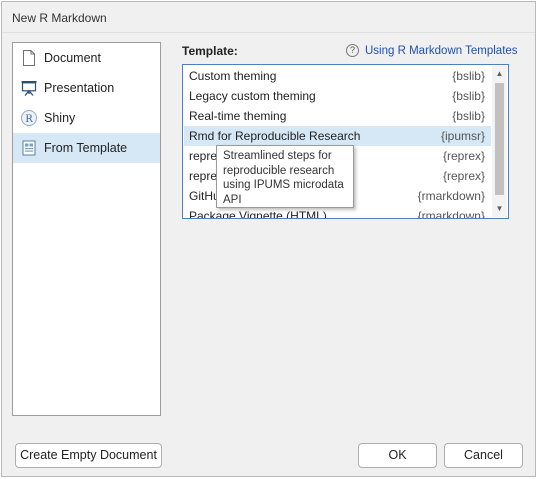  I want to click on sidebar-item-label: Shiny, so click(60, 118).